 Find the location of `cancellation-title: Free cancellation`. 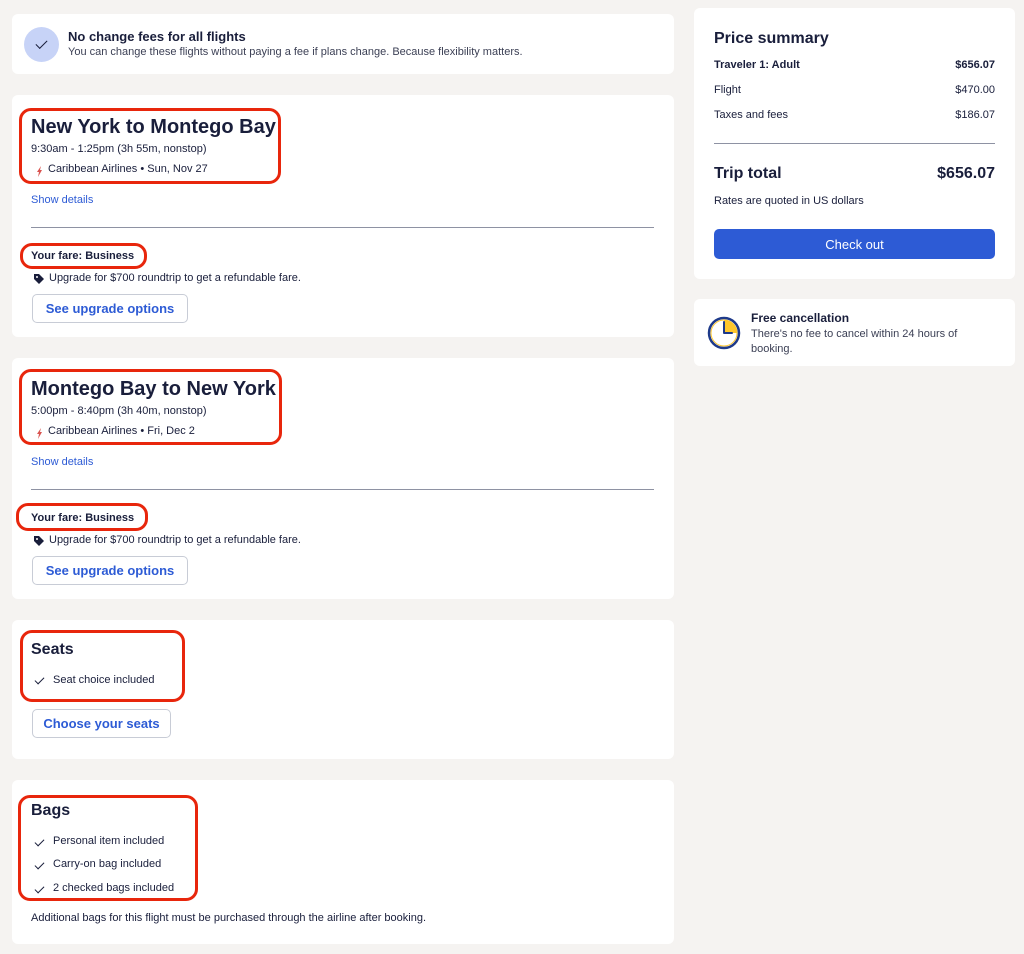

cancellation-title: Free cancellation is located at coordinates (800, 318).